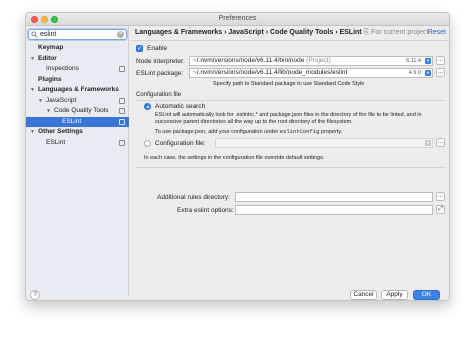 This screenshot has height=337, width=474. I want to click on configuration-file-select: ▼, so click(324, 143).